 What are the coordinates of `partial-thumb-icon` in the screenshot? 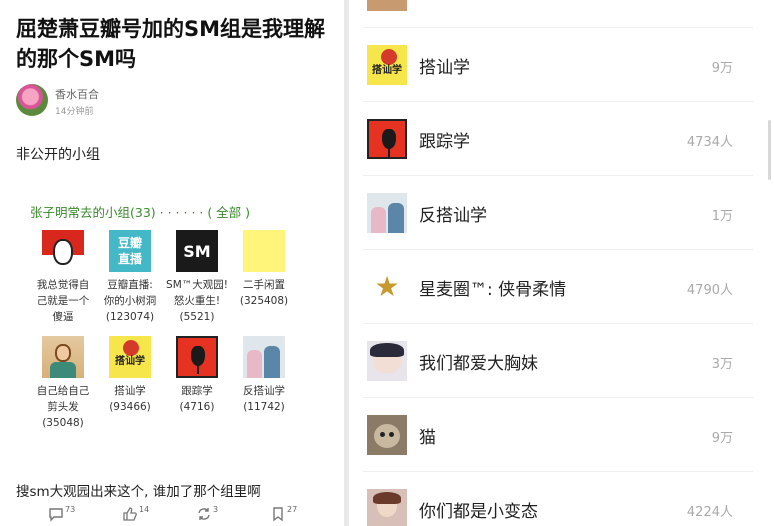 It's located at (387, 5).